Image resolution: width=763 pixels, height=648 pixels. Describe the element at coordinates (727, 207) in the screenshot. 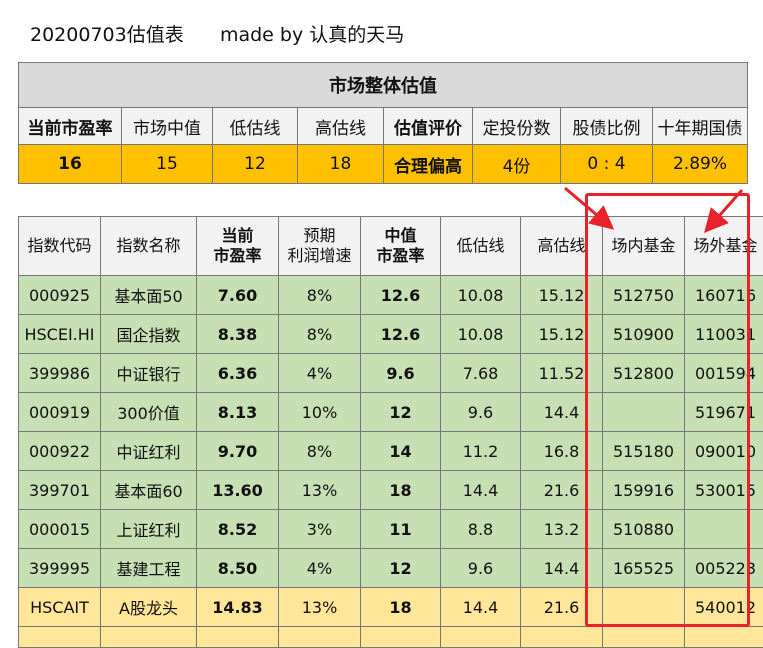

I see `arrow-to-offexchange-fund` at that location.